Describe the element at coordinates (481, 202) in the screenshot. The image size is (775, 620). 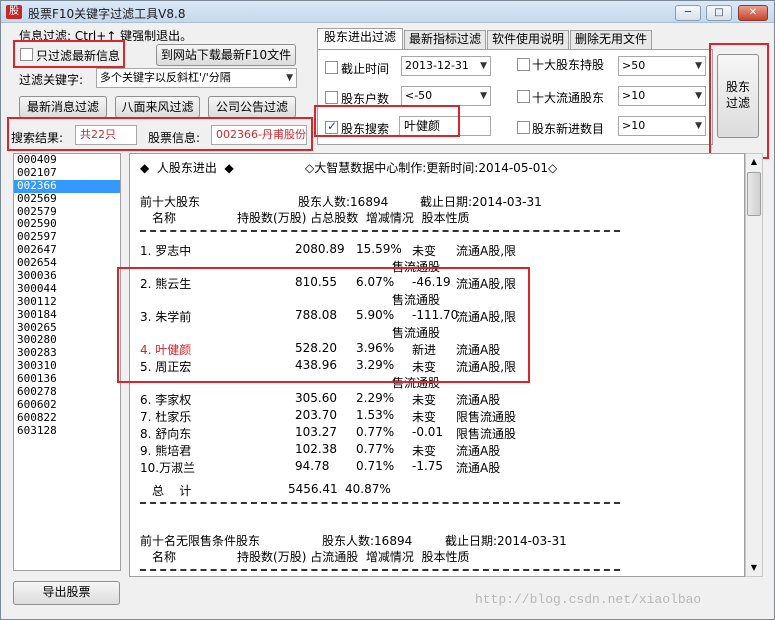
I see `sec1-date: 截止日期:2014-03-31` at that location.